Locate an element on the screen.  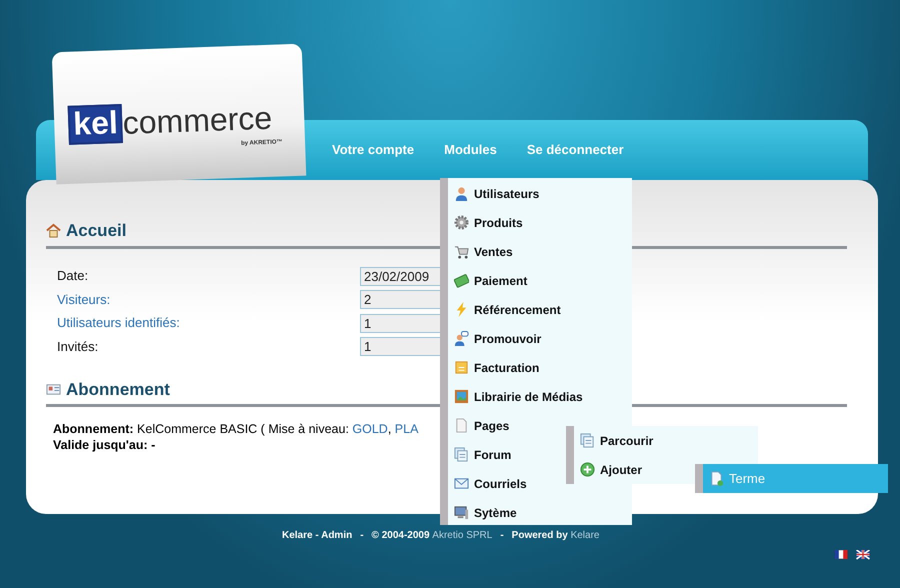
user-icon is located at coordinates (461, 193).